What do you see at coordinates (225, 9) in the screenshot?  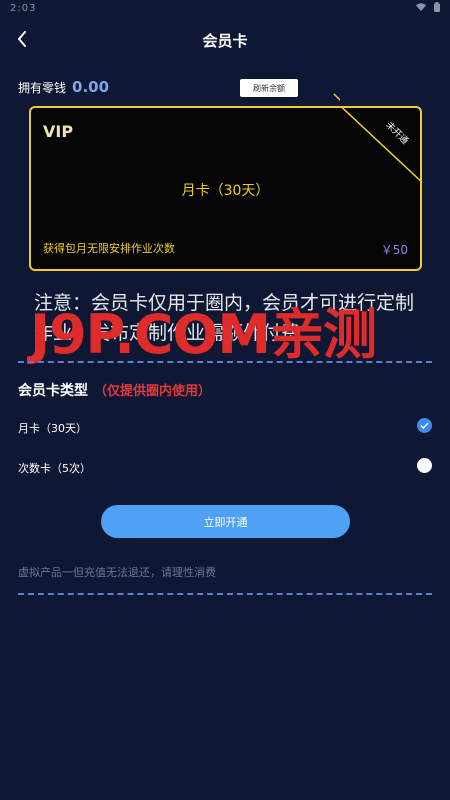 I see `status-bar: 2:03` at bounding box center [225, 9].